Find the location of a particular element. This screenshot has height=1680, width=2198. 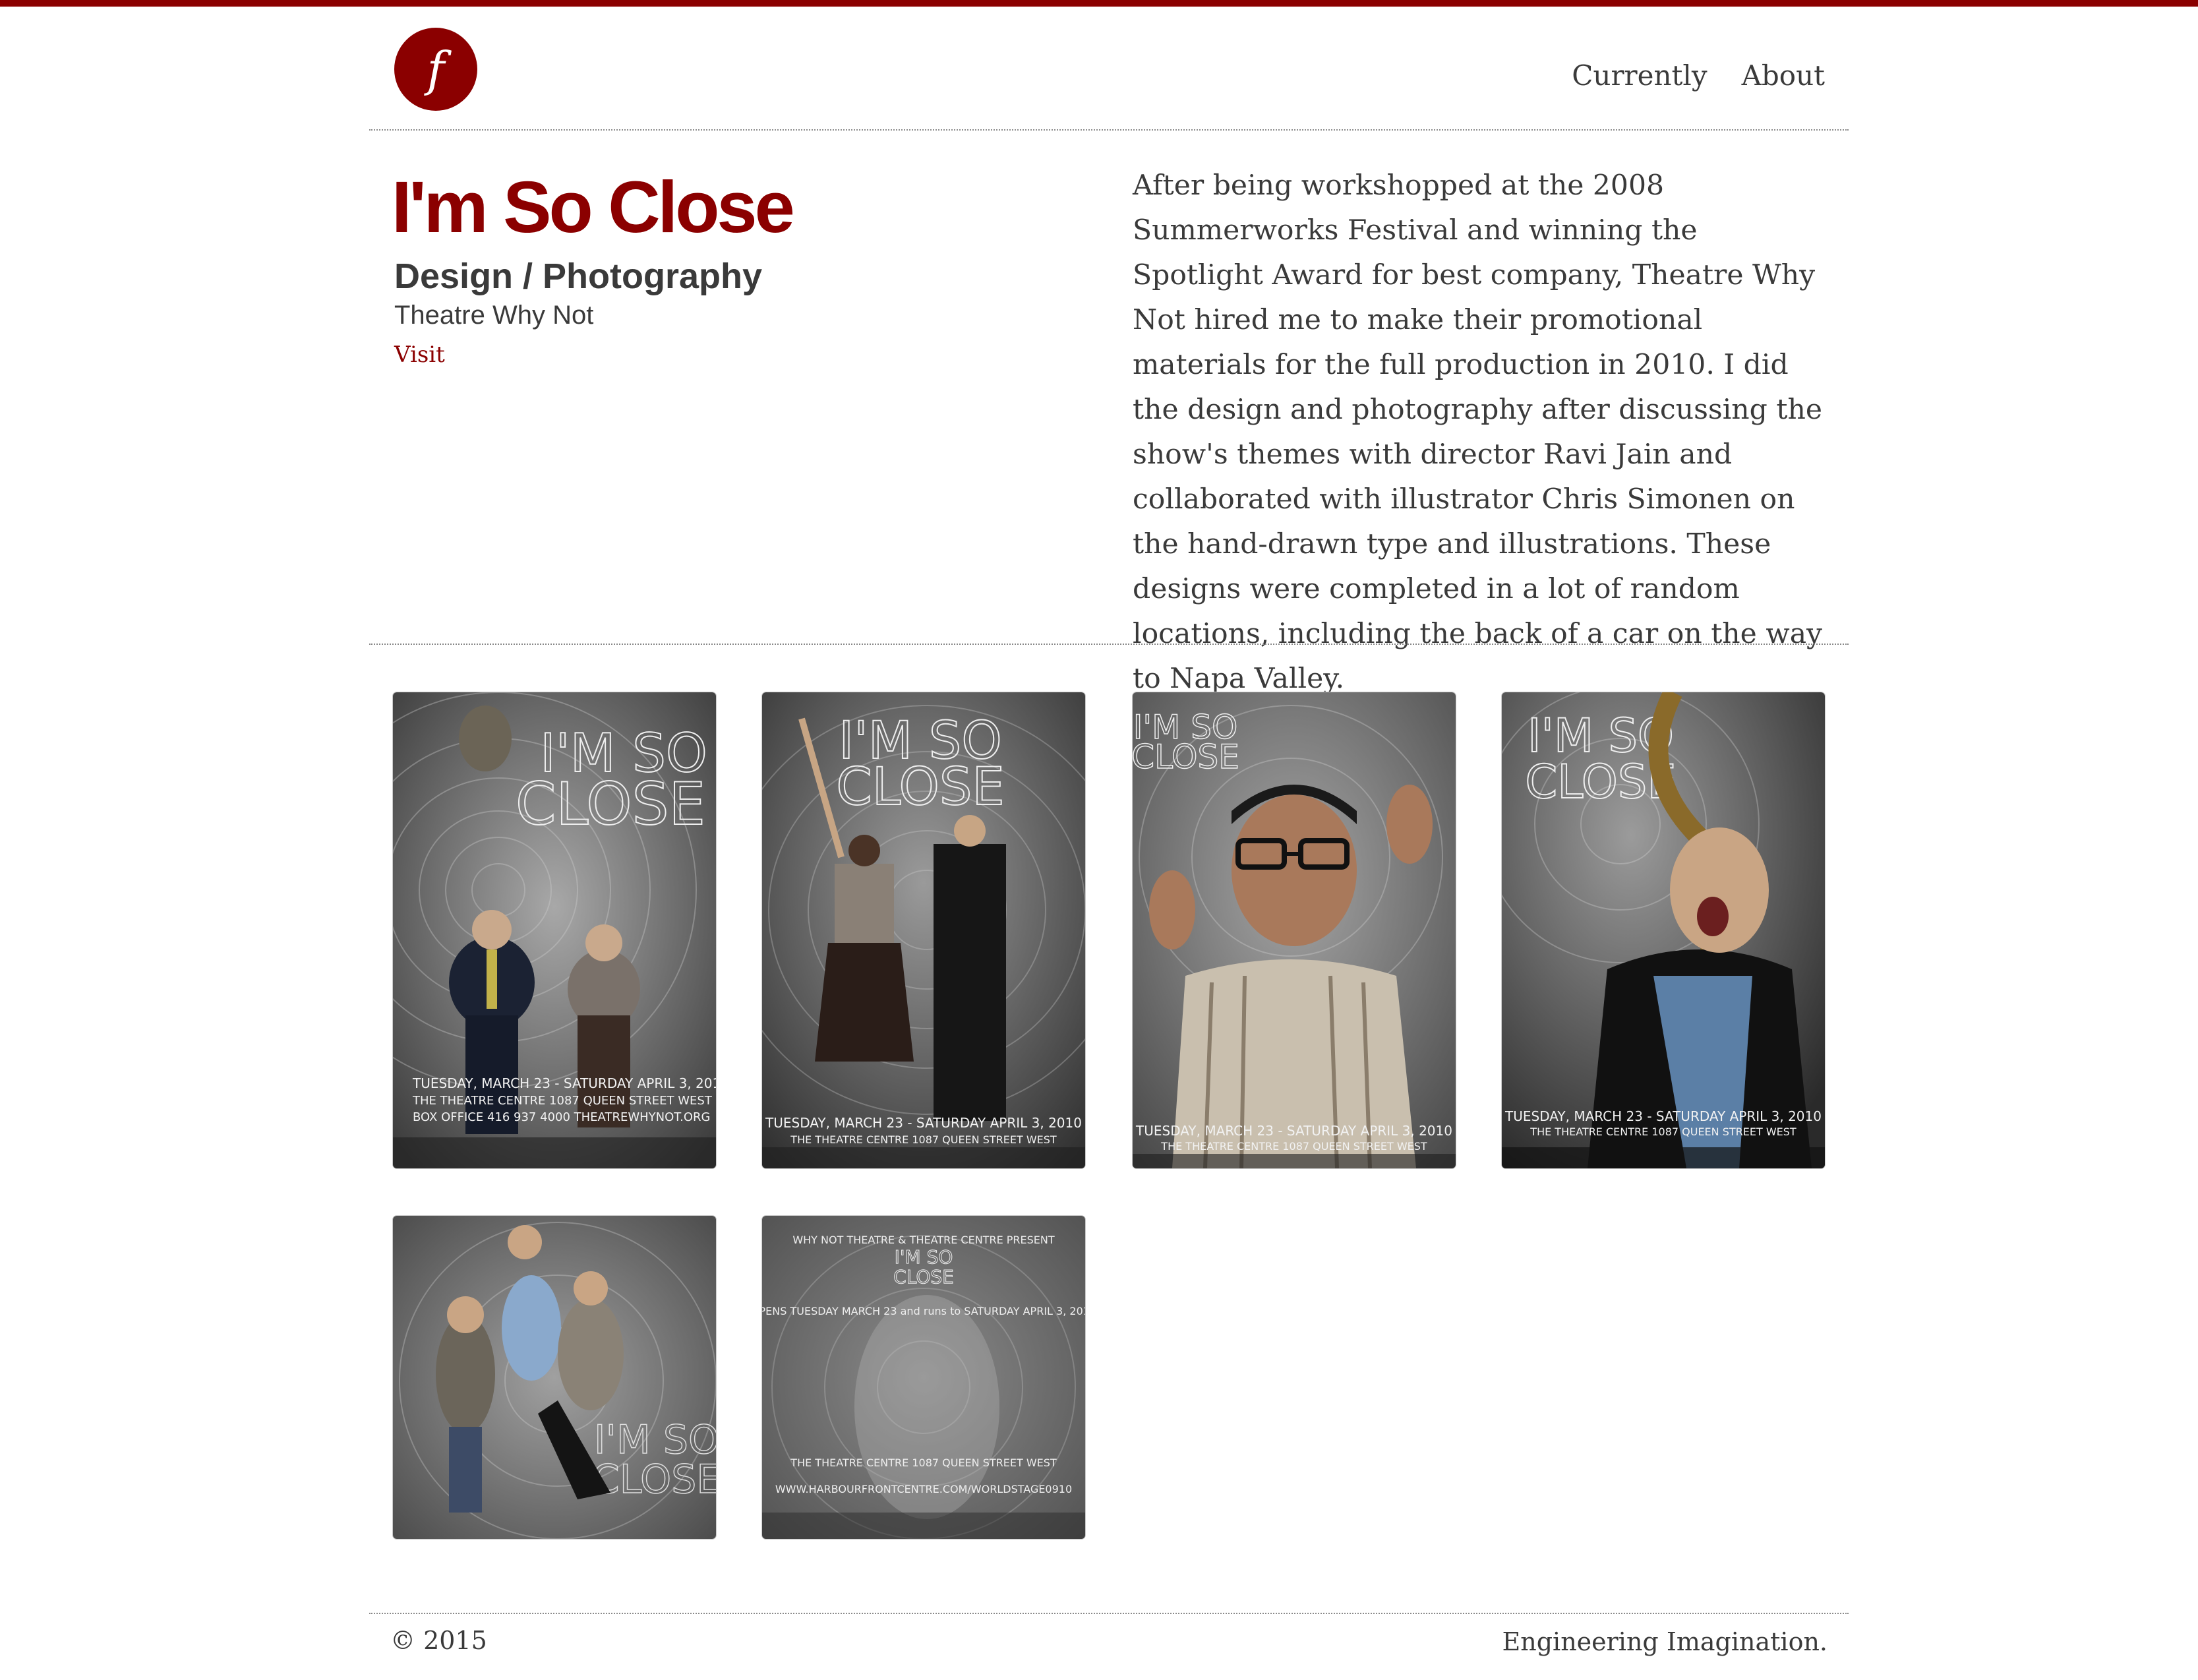

project-title: I'm So Close is located at coordinates (593, 207).